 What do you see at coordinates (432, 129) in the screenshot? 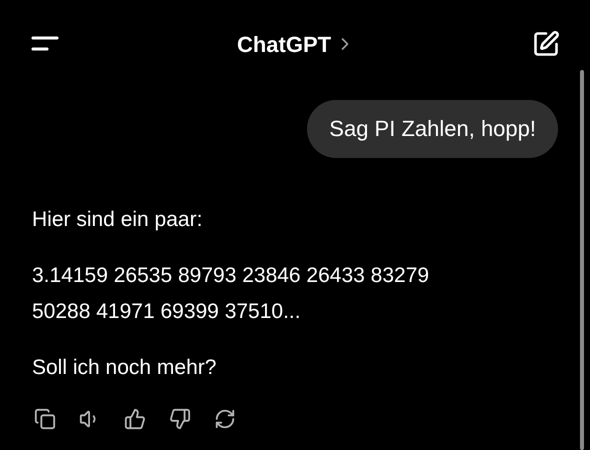
I see `user-message: Sag PI Zahlen, hopp!` at bounding box center [432, 129].